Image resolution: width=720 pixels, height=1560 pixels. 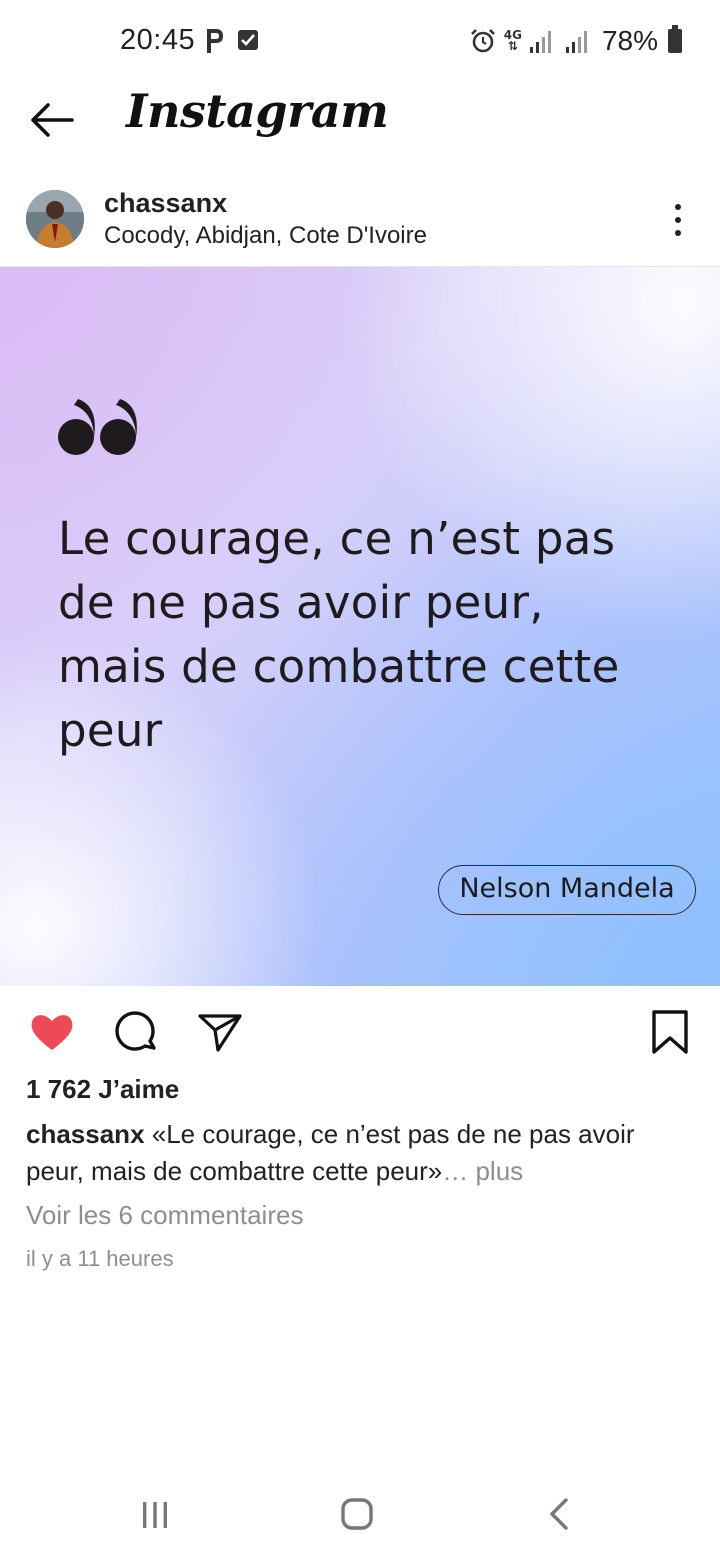 I want to click on battery-icon, so click(x=675, y=39).